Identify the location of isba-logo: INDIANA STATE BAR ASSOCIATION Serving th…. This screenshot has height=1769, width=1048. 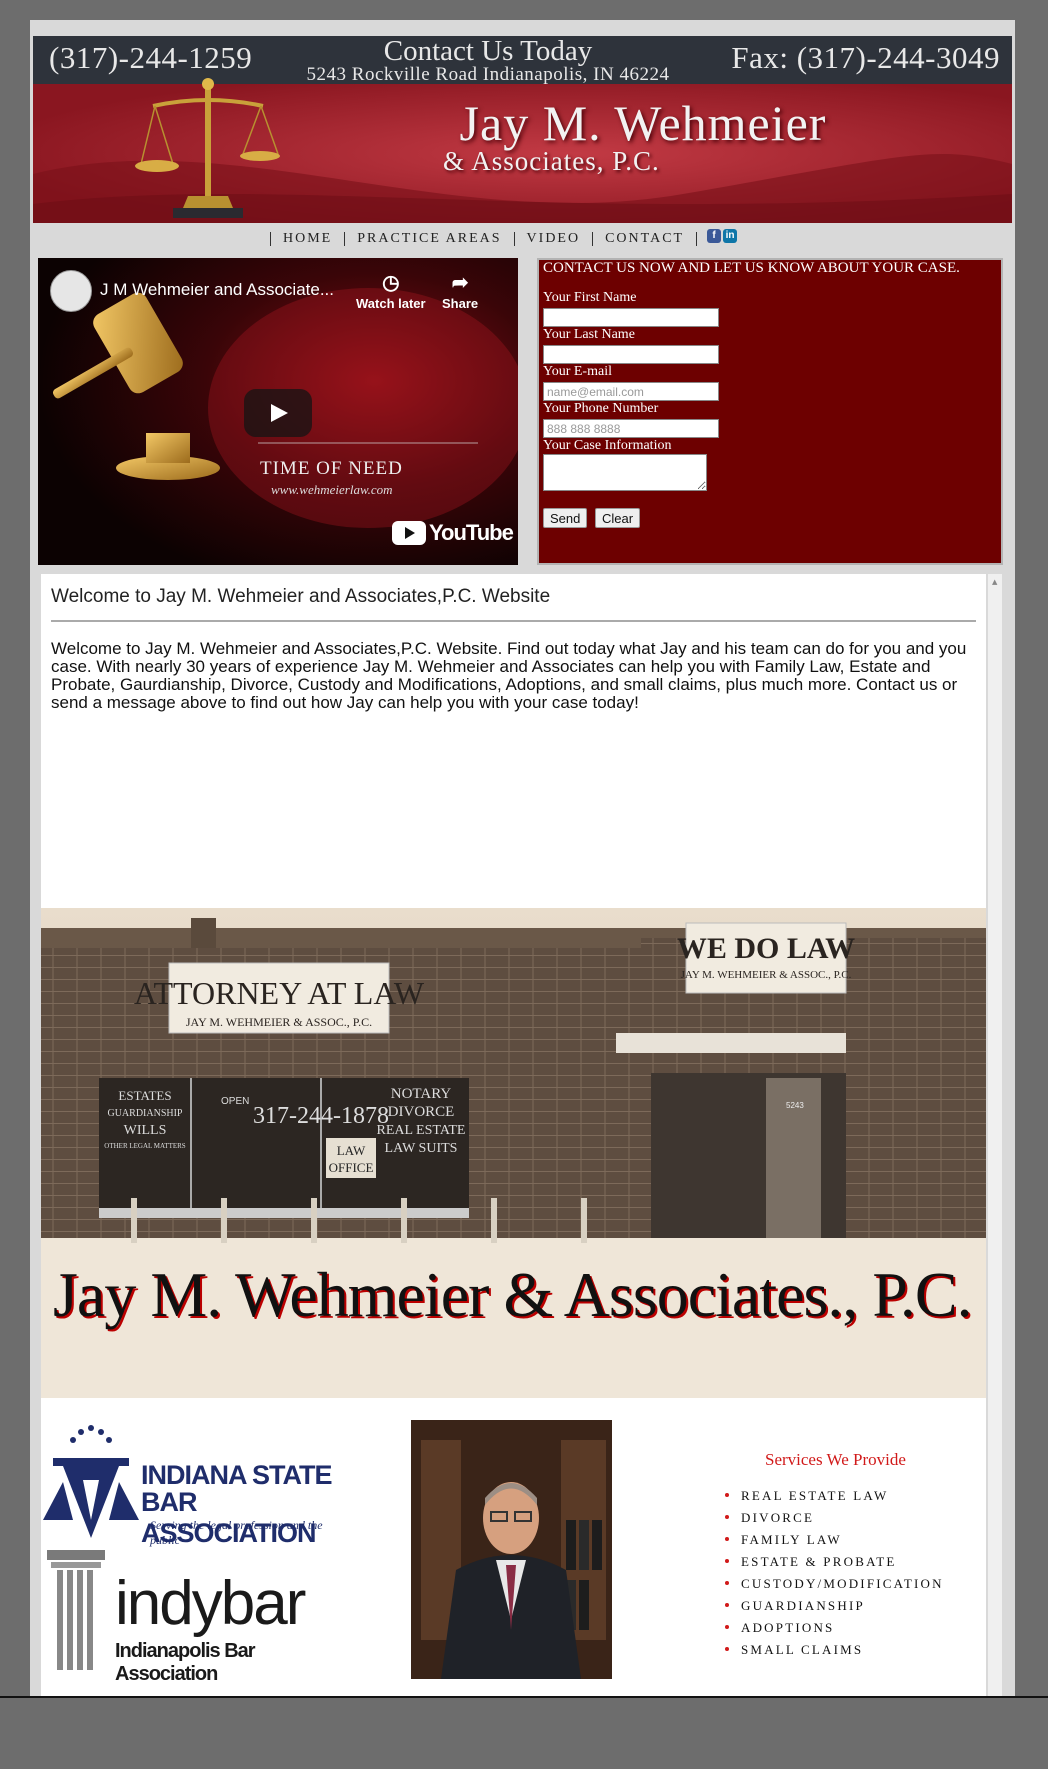
(188, 1485).